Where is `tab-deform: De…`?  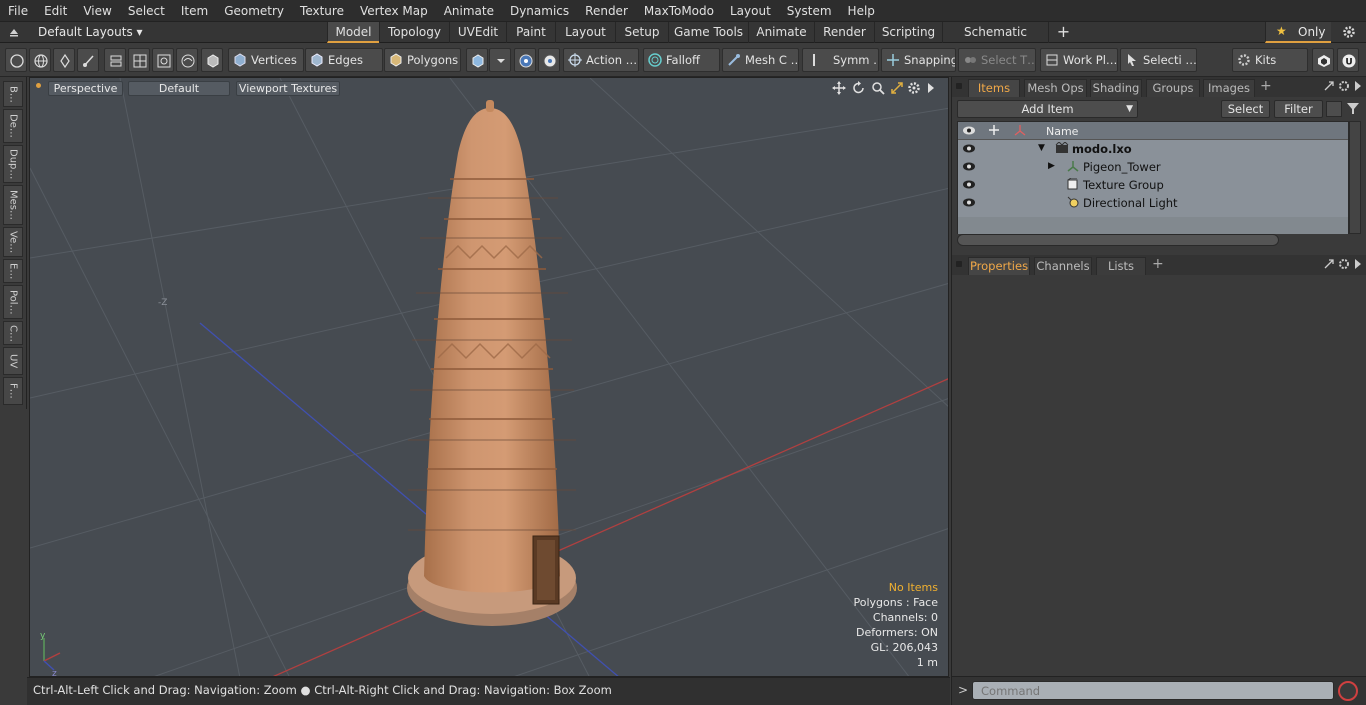 tab-deform: De… is located at coordinates (13, 126).